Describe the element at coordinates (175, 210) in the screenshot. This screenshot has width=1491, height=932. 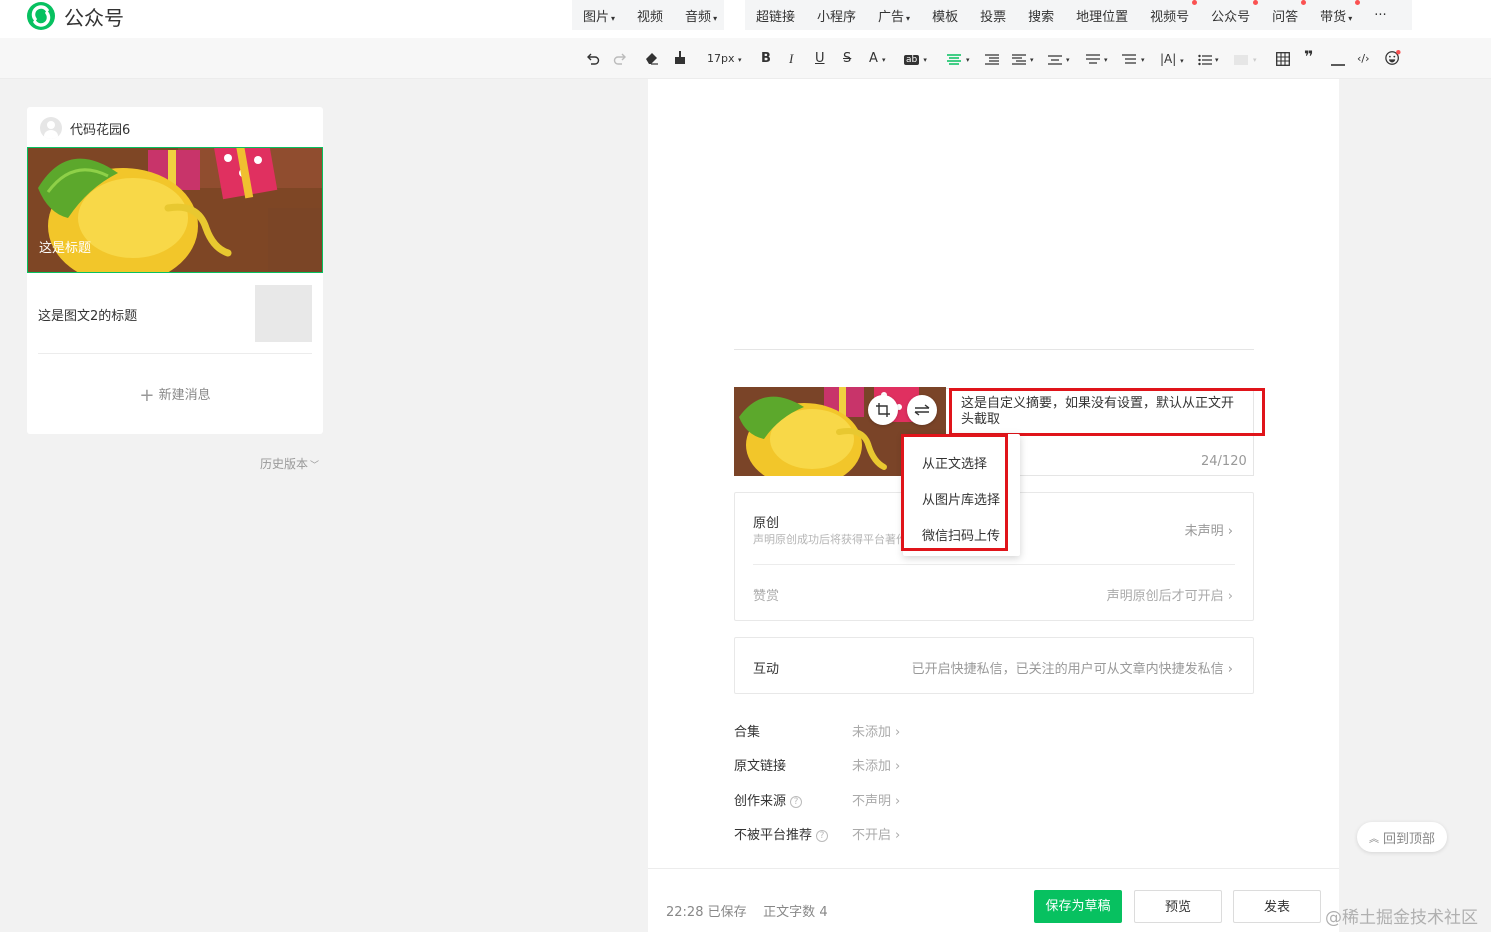
I see `article1-cover: 这是标题` at that location.